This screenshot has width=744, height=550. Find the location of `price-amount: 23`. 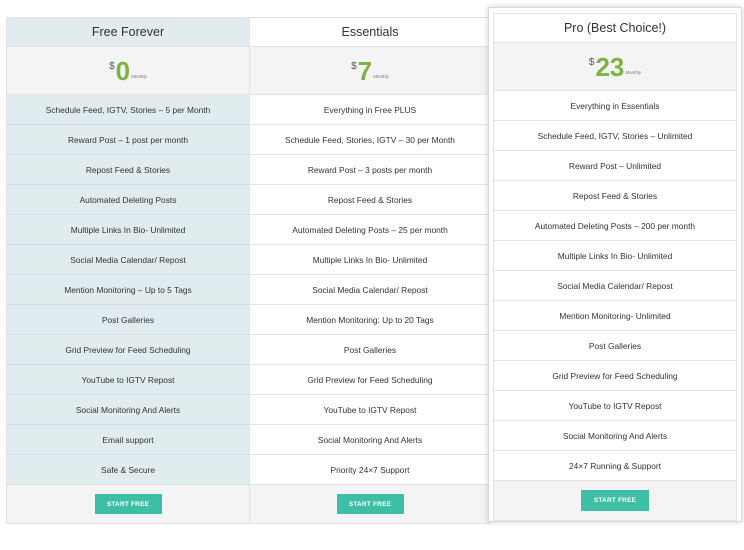

price-amount: 23 is located at coordinates (610, 66).